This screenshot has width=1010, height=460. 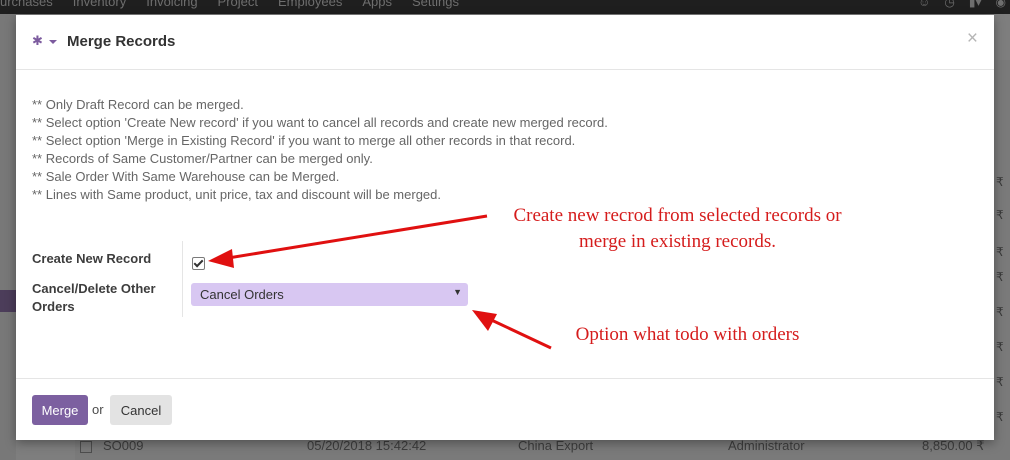 I want to click on menu-item-purchases: urchases, so click(x=26, y=4).